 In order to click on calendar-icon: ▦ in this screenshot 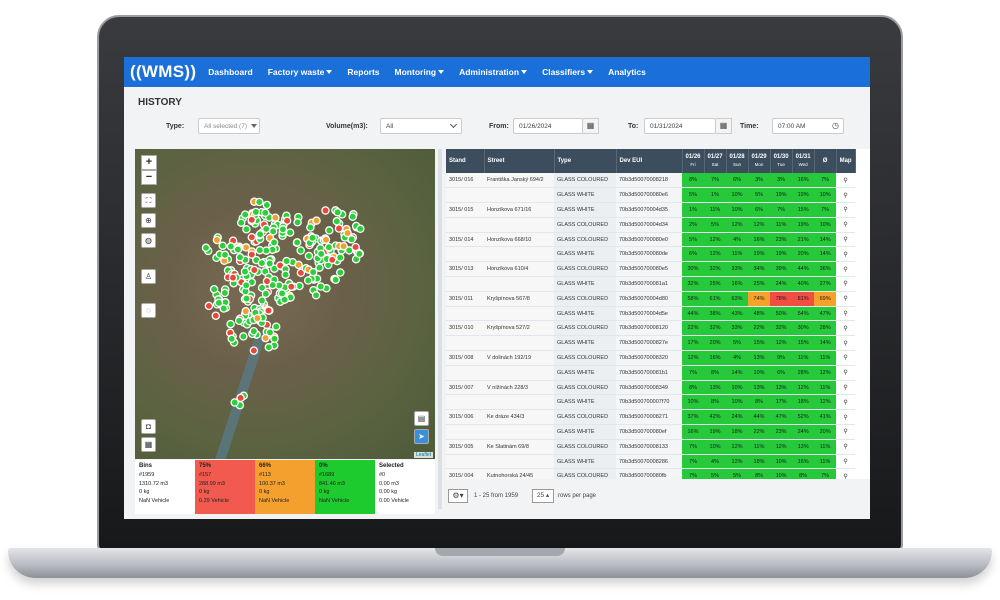, I will do `click(591, 126)`.